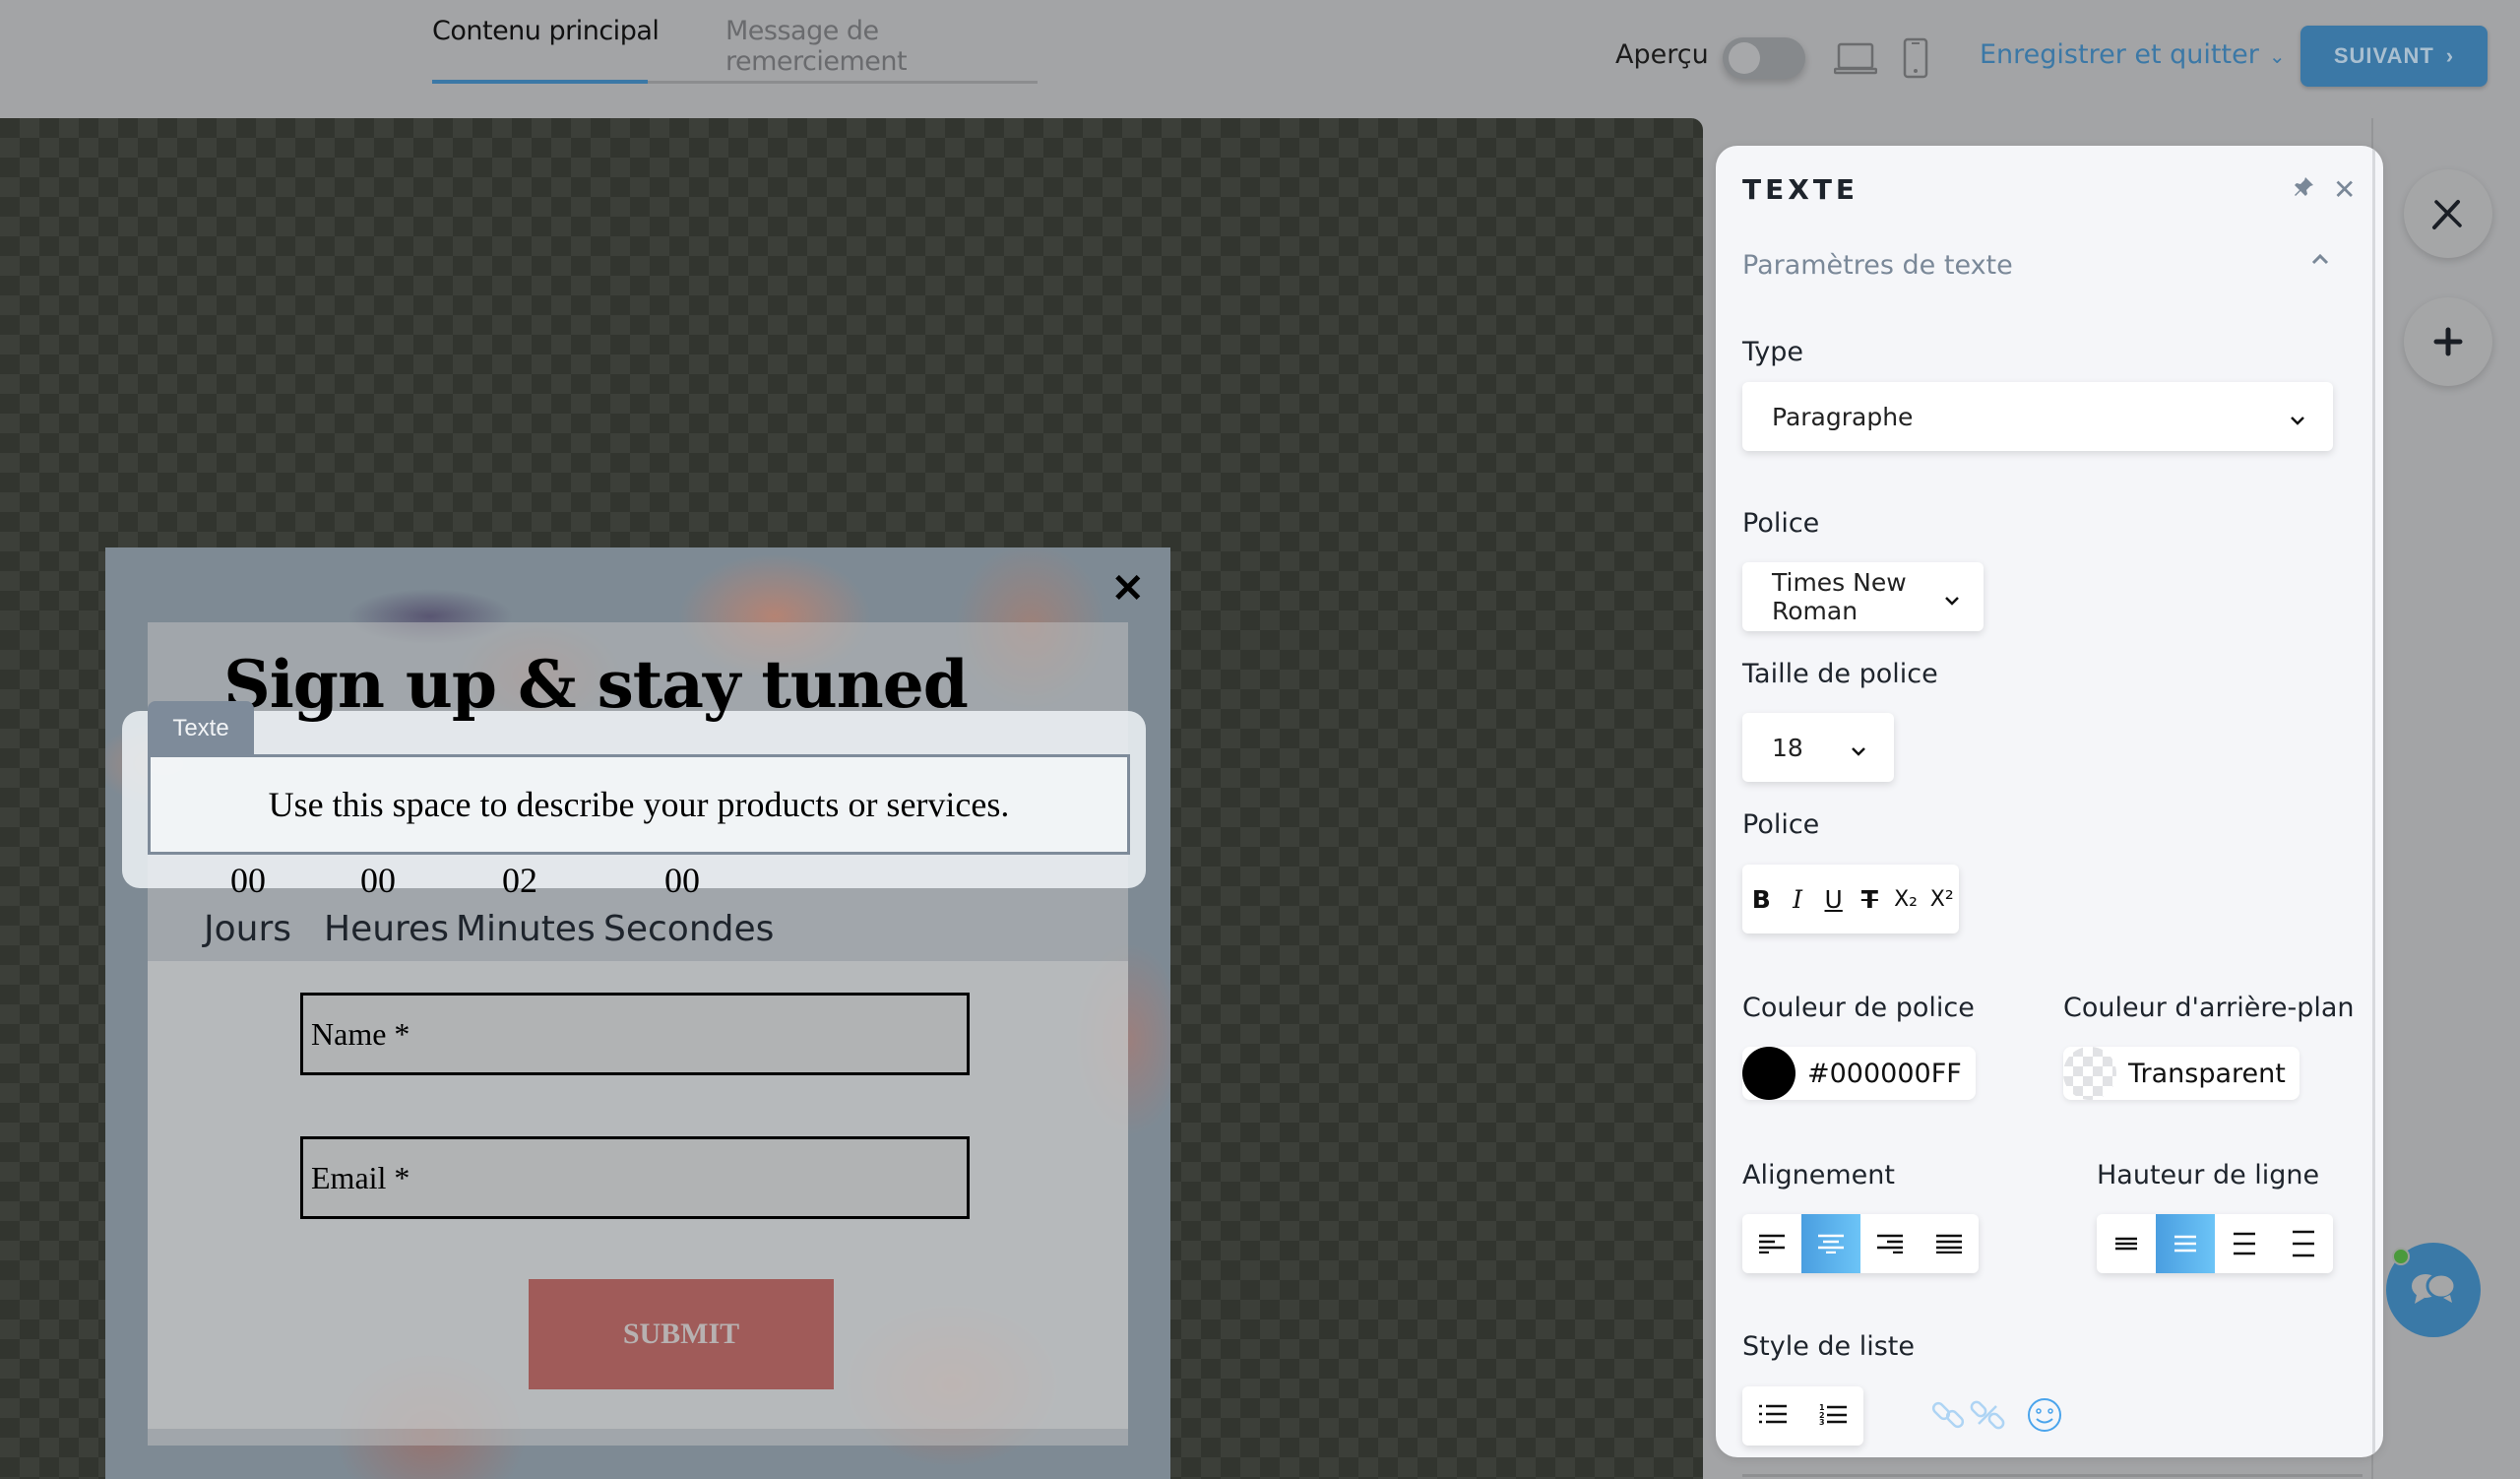  Describe the element at coordinates (1941, 899) in the screenshot. I see `superscript-button: X²` at that location.